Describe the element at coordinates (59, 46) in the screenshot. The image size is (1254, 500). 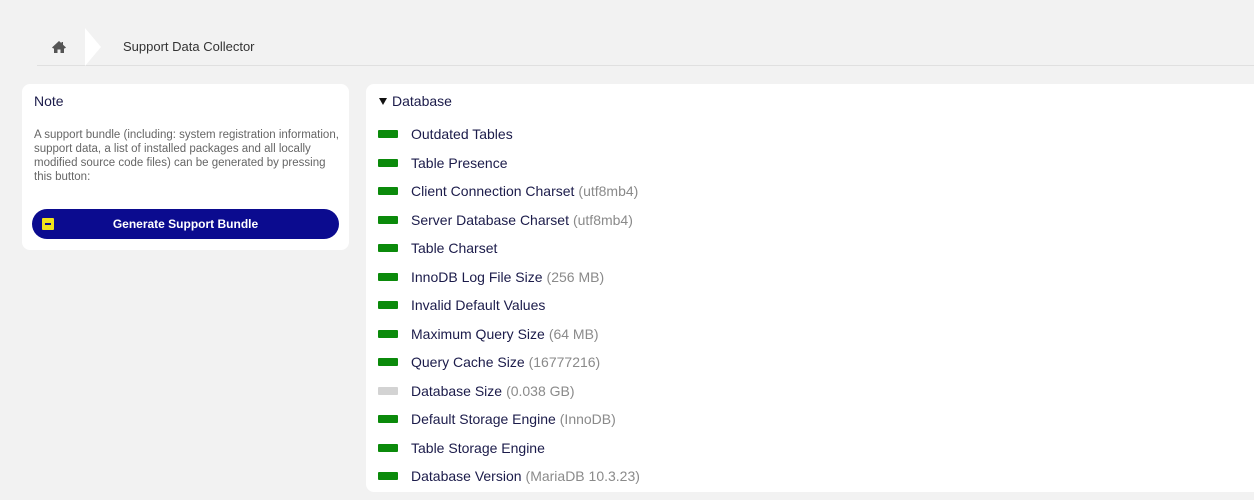
I see `home-icon` at that location.